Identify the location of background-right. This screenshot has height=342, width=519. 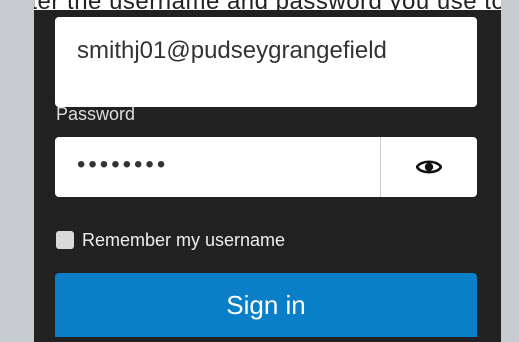
(510, 171).